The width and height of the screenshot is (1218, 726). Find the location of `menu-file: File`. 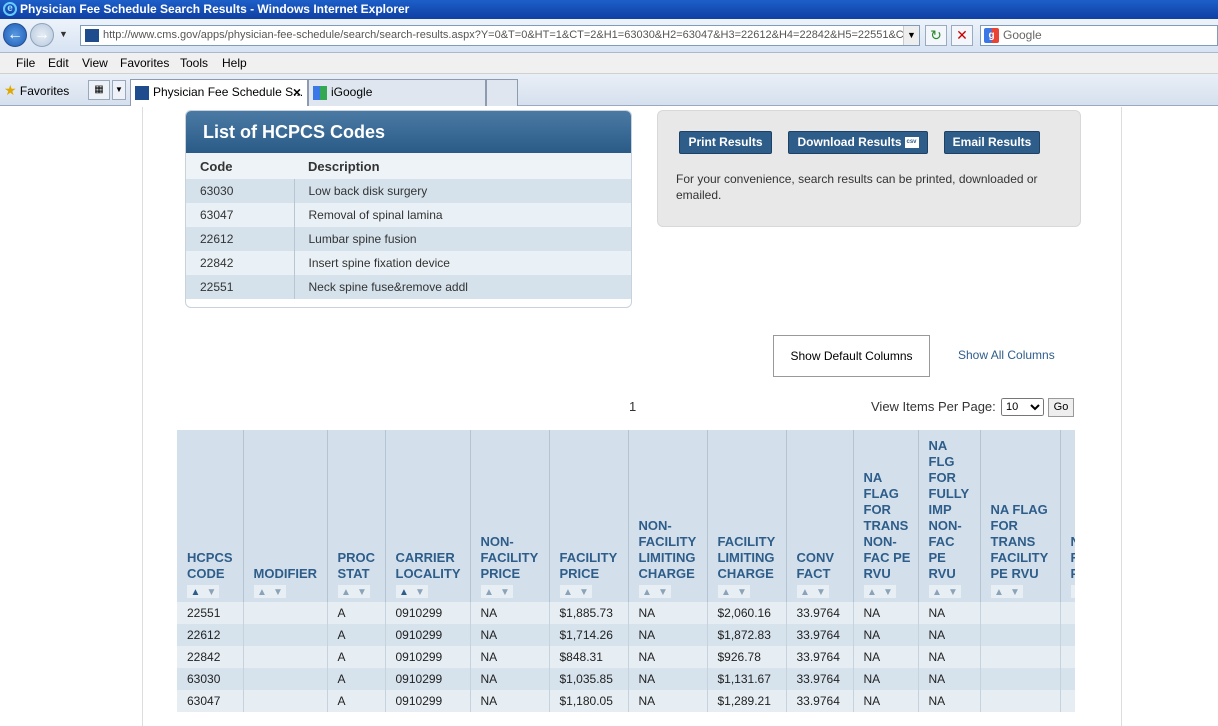

menu-file: File is located at coordinates (25, 63).